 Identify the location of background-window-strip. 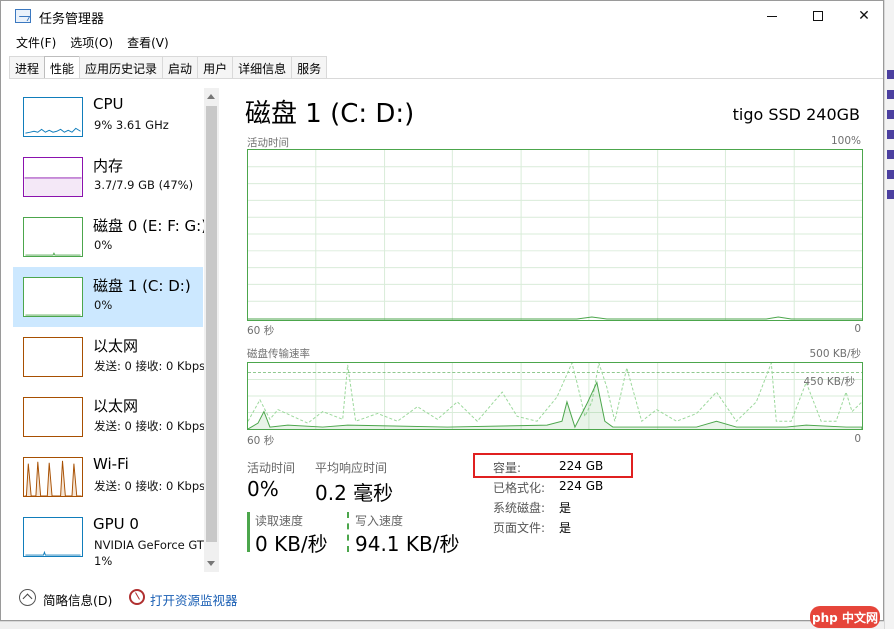
(889, 314).